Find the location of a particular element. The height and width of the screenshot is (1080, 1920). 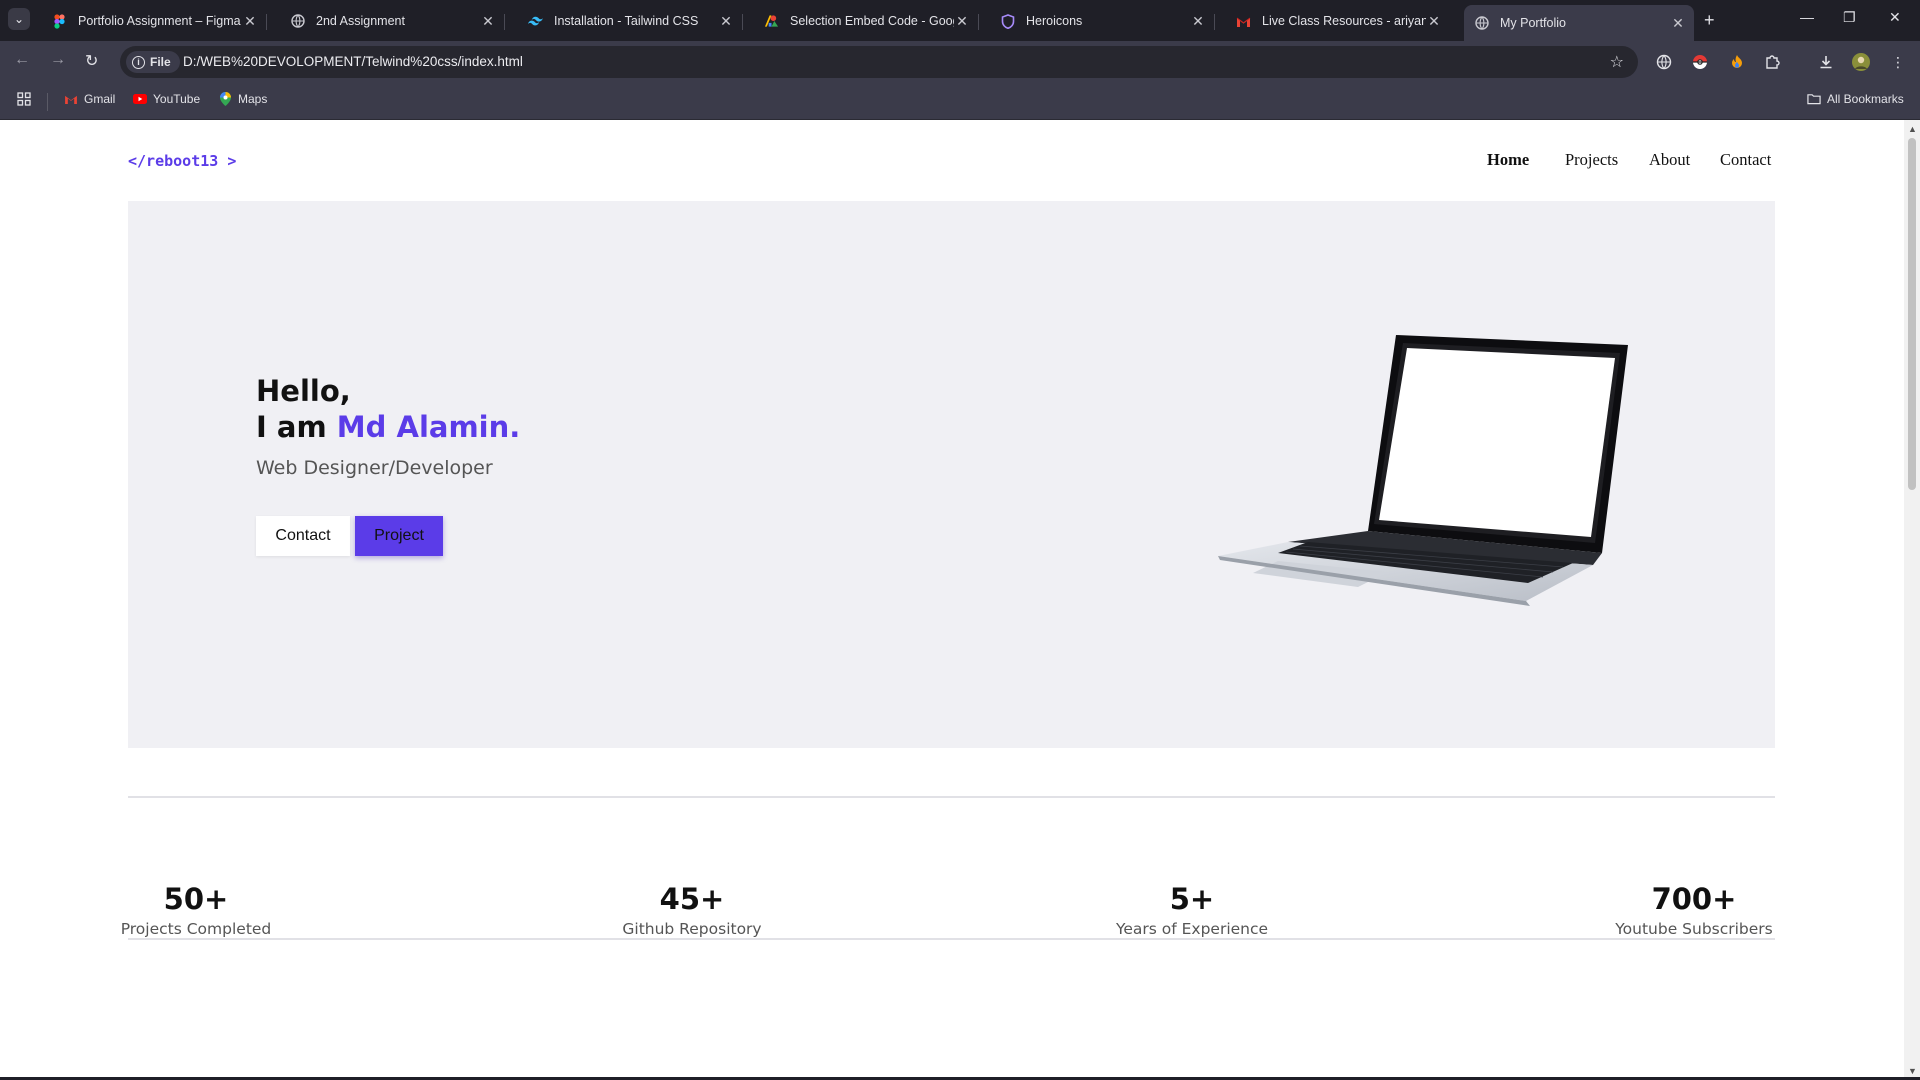

bookmark-label: Maps is located at coordinates (253, 99).